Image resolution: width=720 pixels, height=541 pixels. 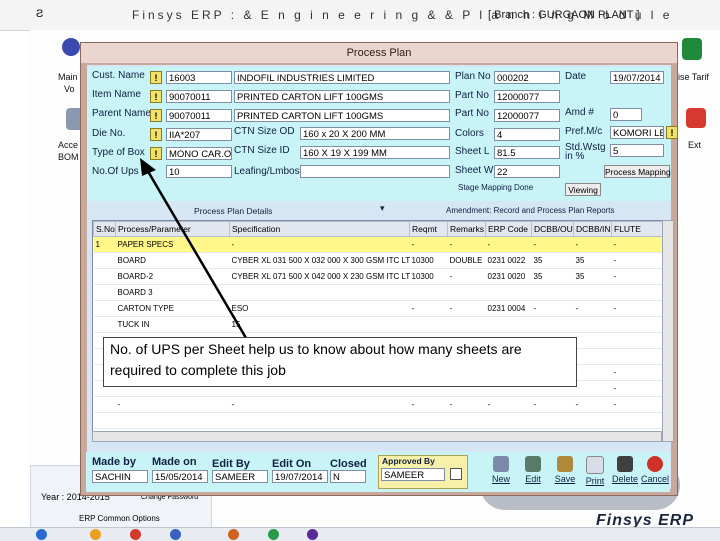 I want to click on system-menu-icon: Ƨ, so click(x=39, y=14).